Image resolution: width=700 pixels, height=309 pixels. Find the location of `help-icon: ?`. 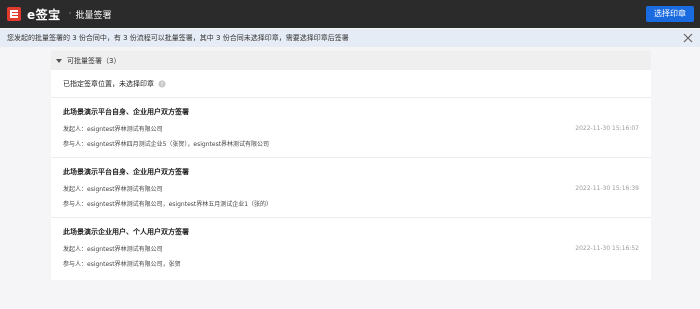

help-icon: ? is located at coordinates (162, 83).